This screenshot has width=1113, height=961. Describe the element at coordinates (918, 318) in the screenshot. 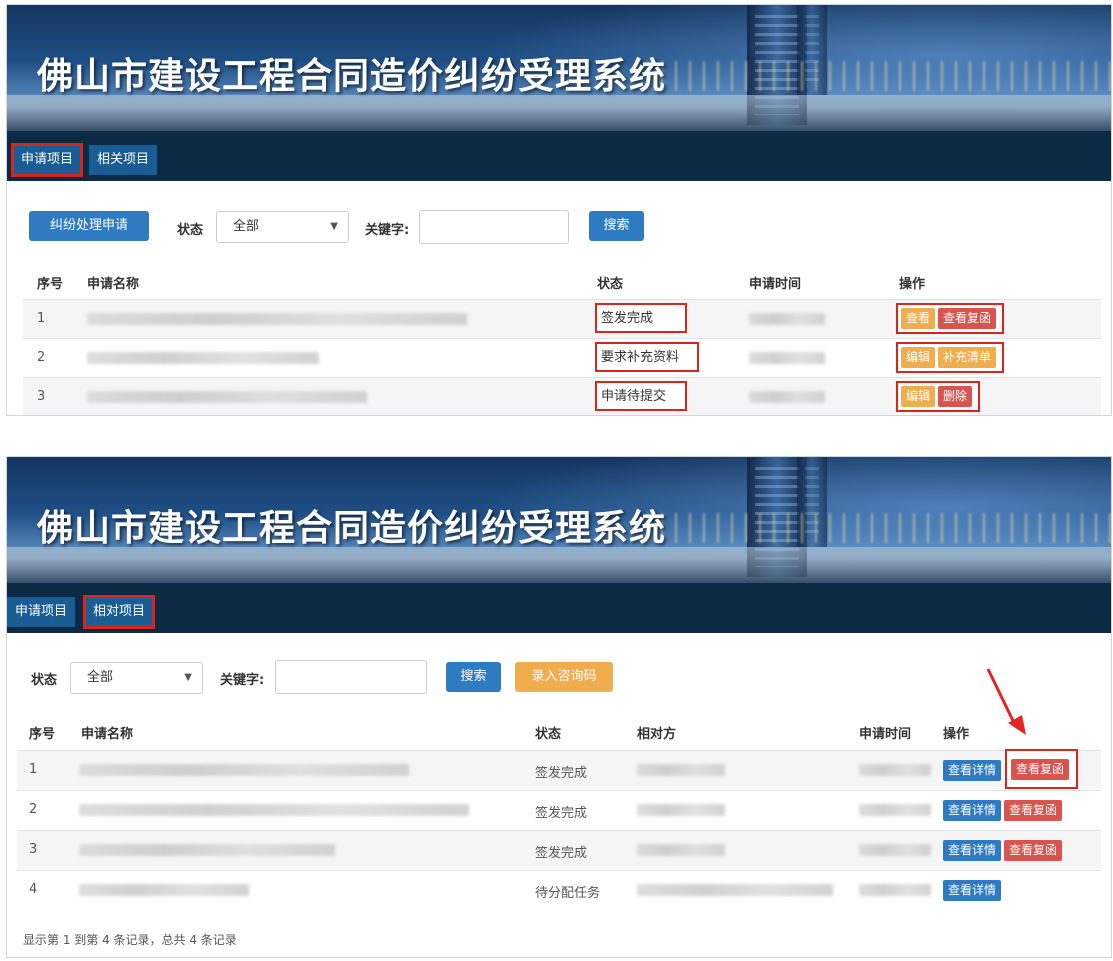

I see `view-button: 查看` at that location.